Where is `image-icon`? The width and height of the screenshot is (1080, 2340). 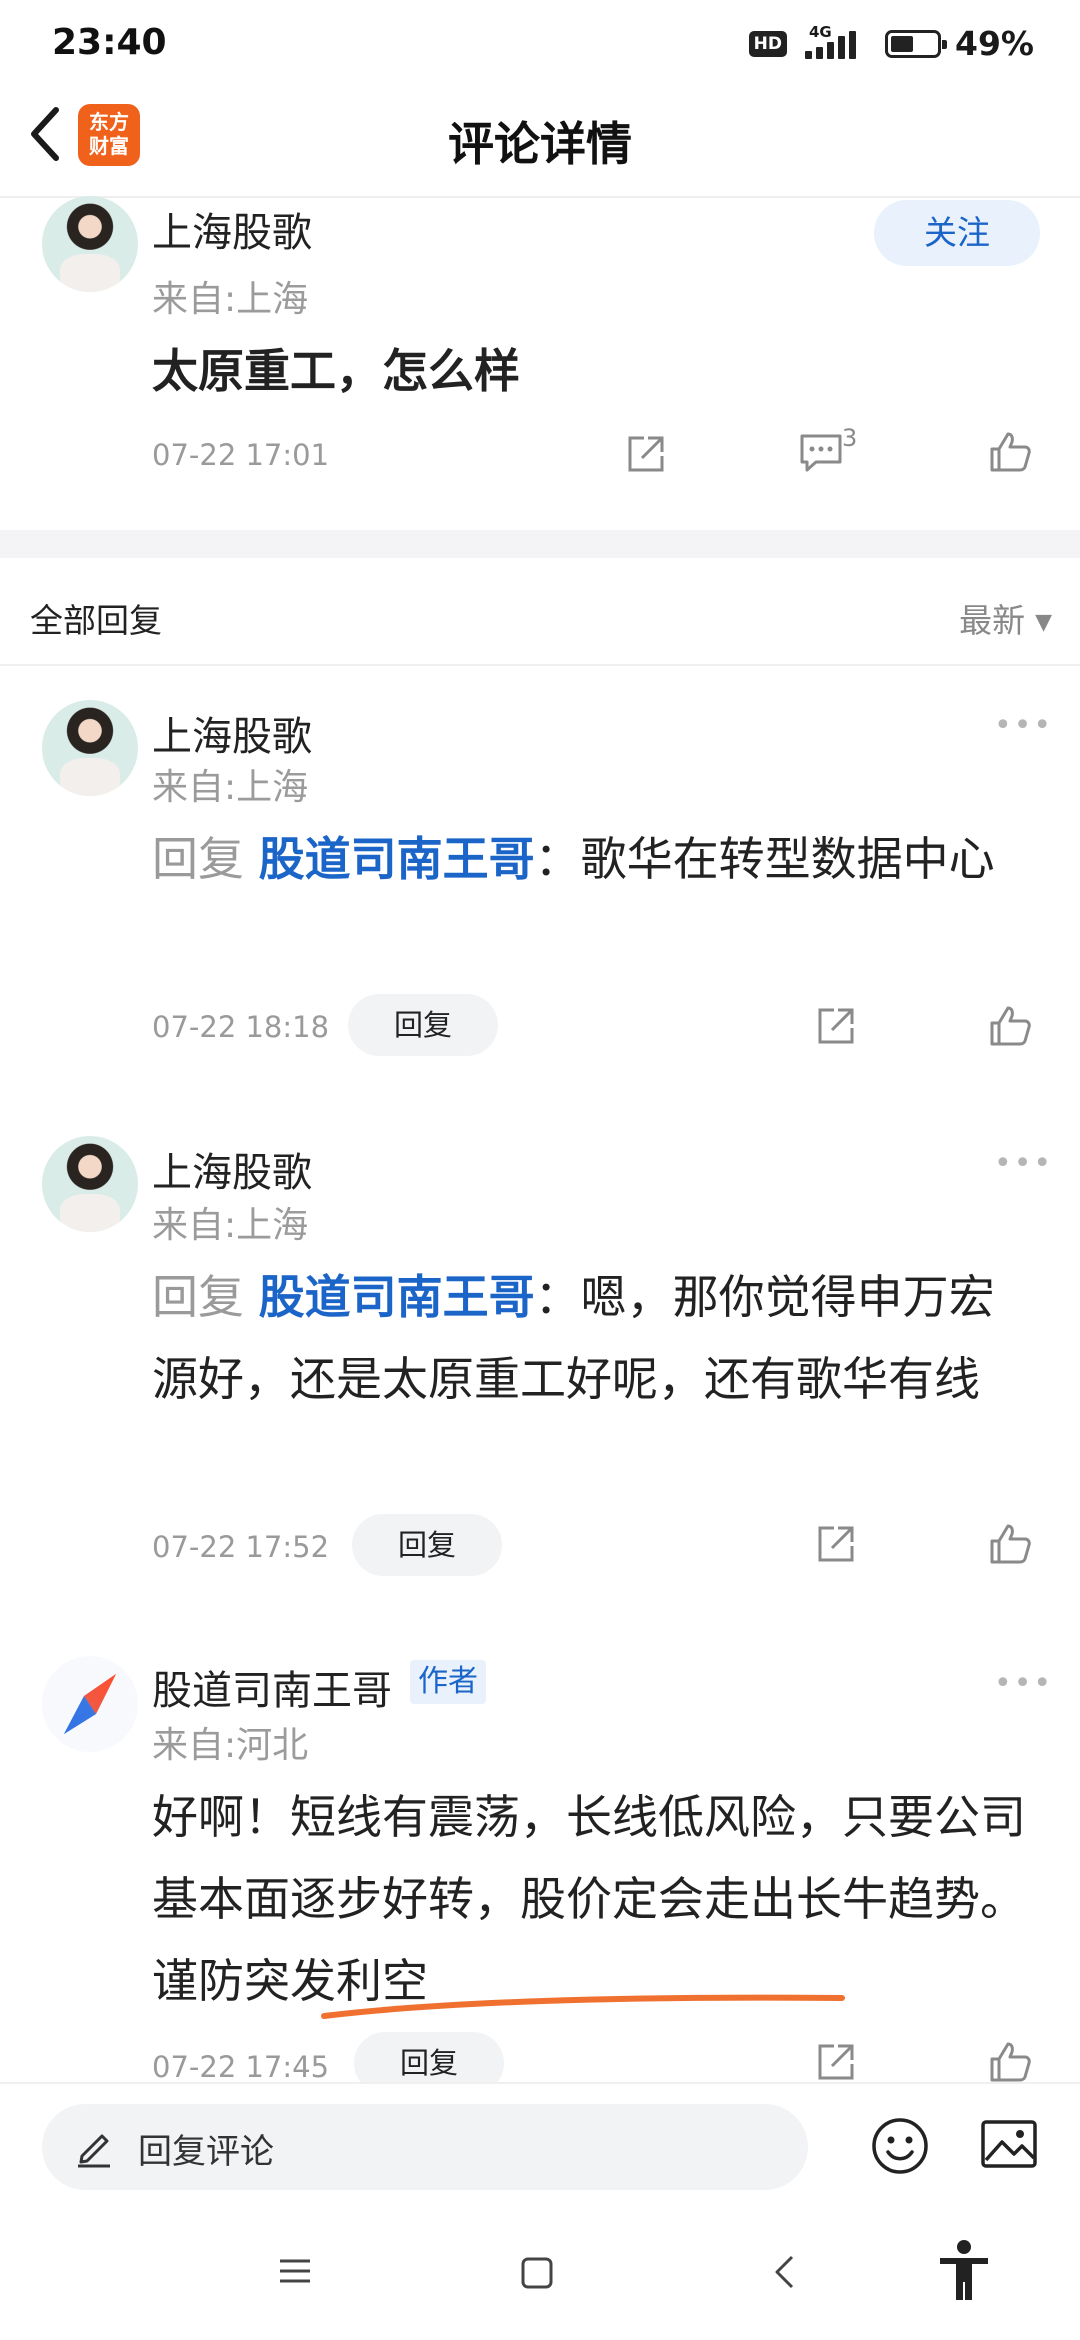 image-icon is located at coordinates (1009, 2144).